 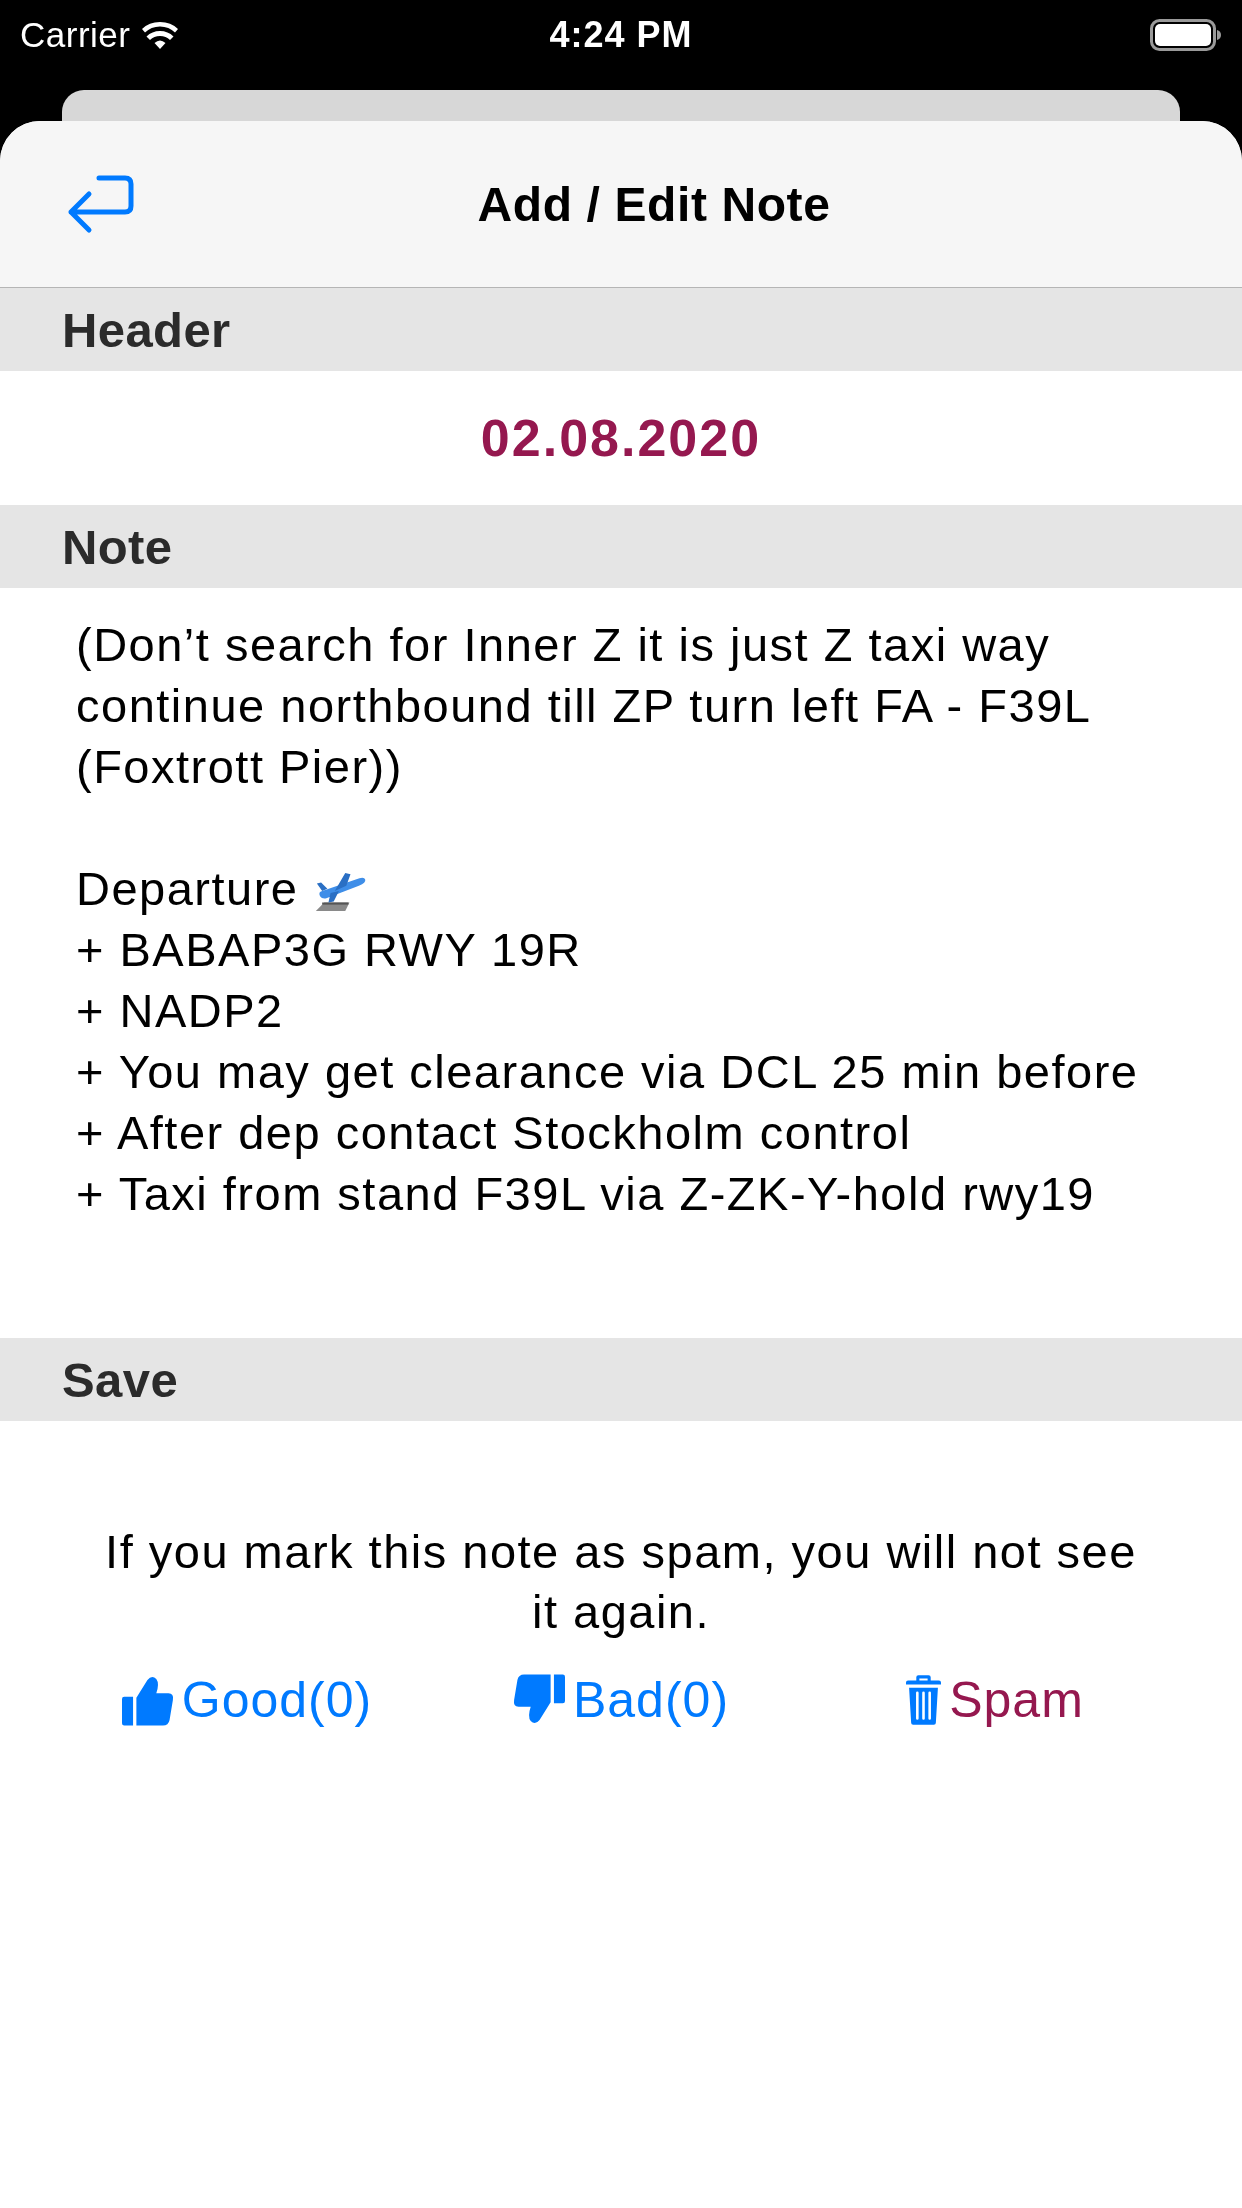 I want to click on status-time: 4:24 PM, so click(x=621, y=35).